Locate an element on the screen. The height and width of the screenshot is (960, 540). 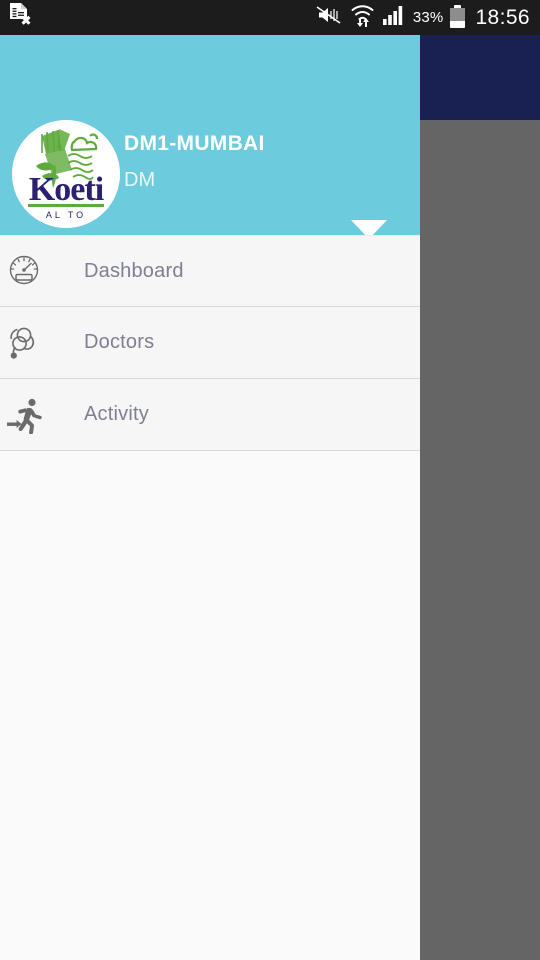
chevron-down-icon is located at coordinates (369, 227).